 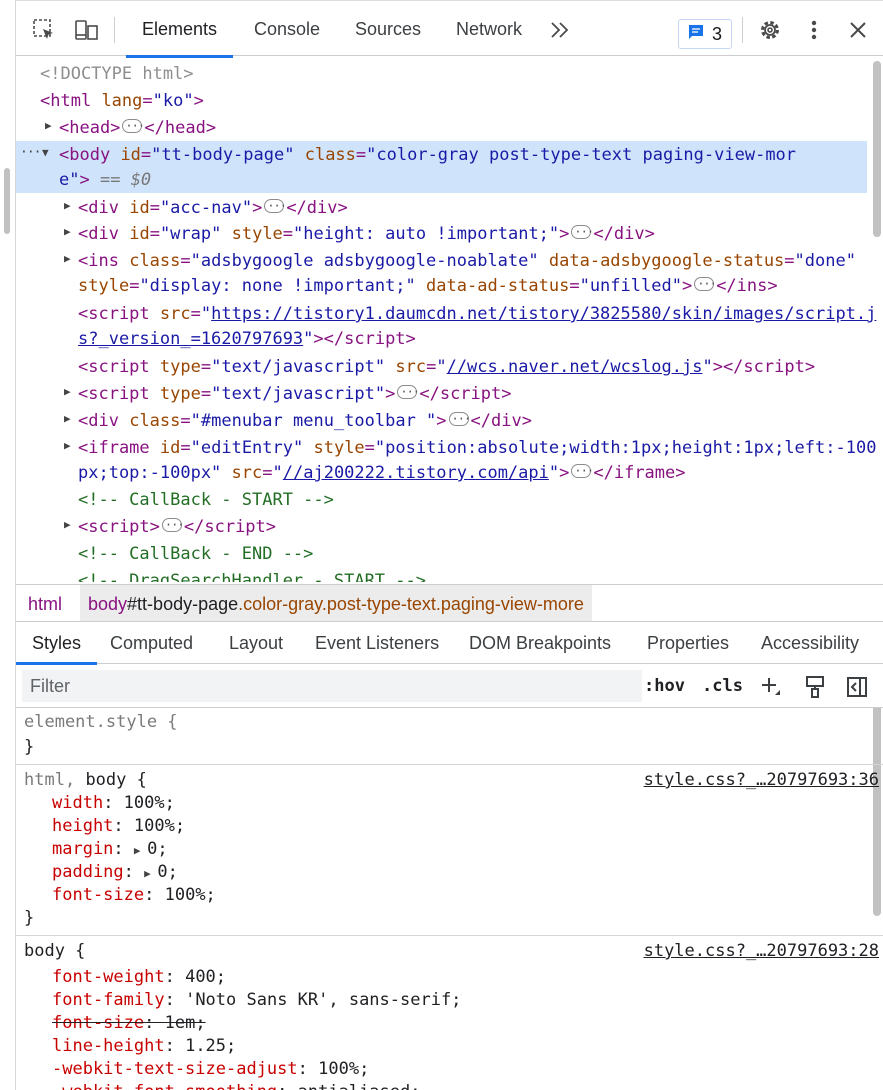 I want to click on dom-script-node-4: <script></script>, so click(x=177, y=526).